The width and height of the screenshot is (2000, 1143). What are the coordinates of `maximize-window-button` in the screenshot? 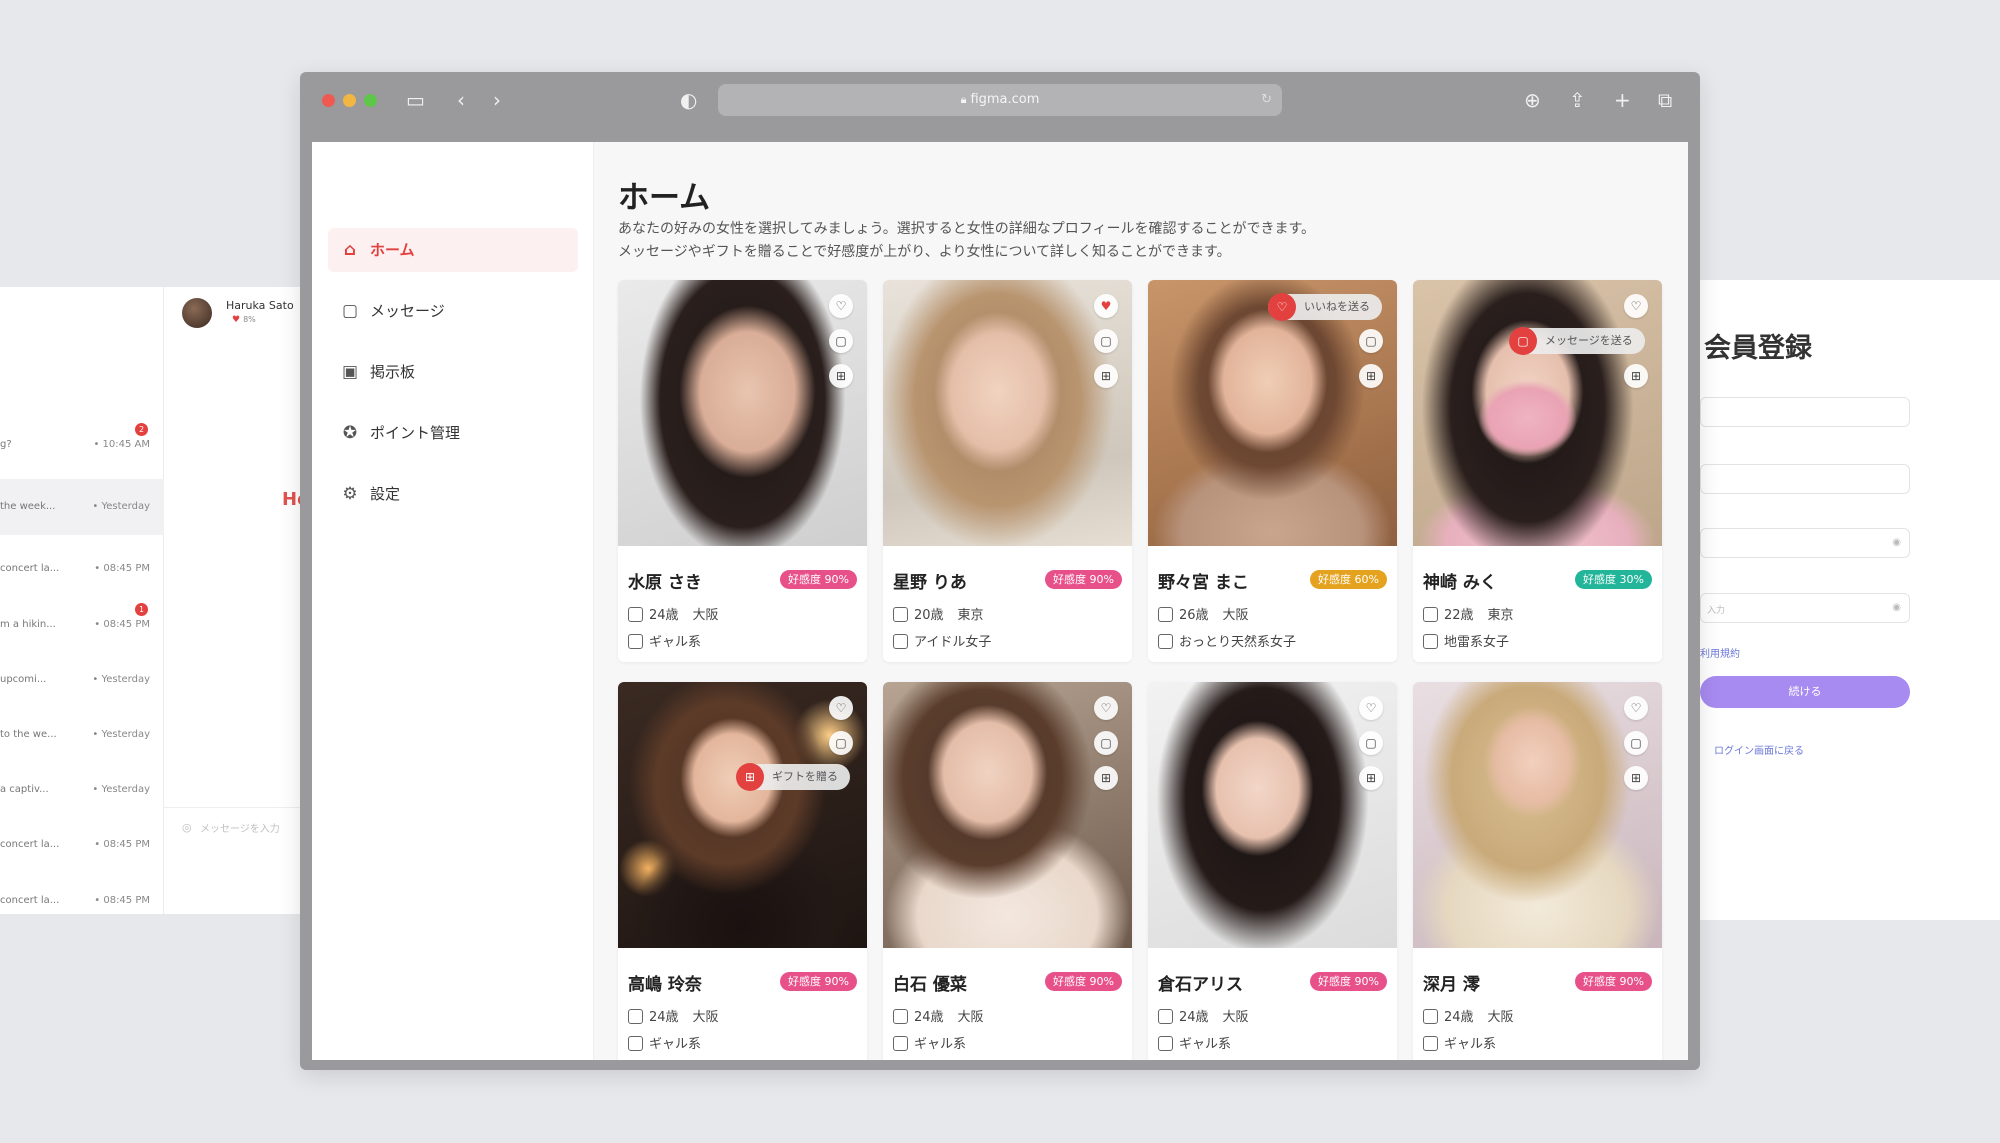 It's located at (370, 100).